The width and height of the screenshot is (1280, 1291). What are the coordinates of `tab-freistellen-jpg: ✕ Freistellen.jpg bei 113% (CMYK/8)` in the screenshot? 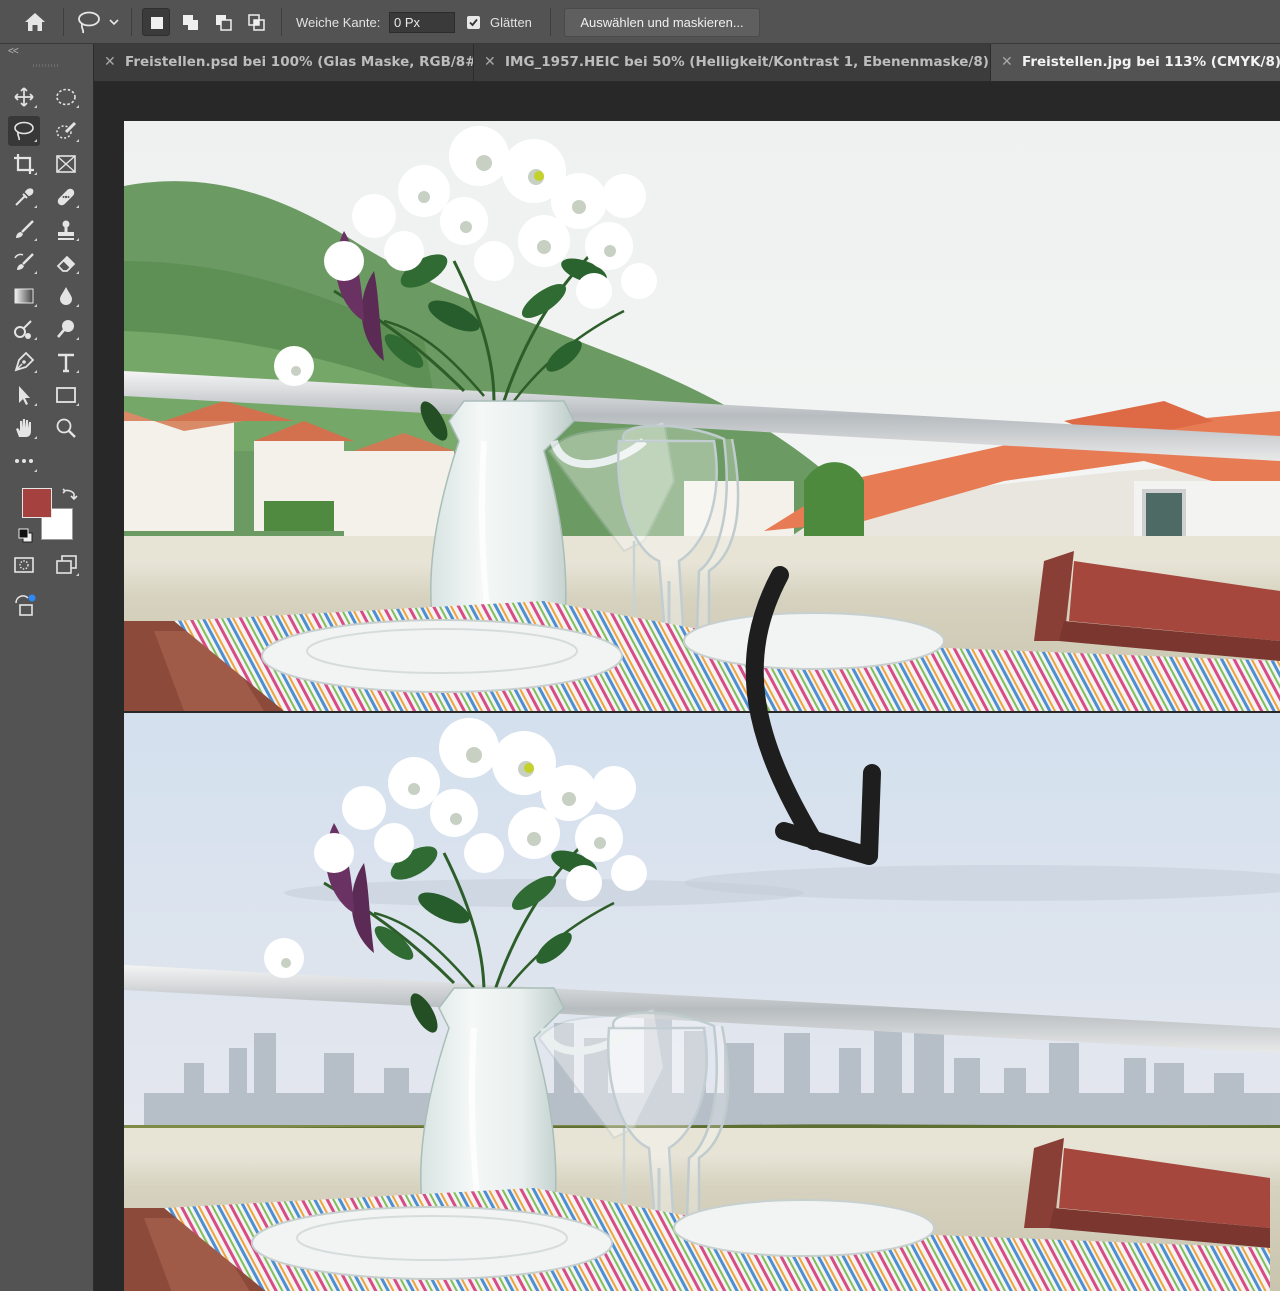 It's located at (1135, 62).